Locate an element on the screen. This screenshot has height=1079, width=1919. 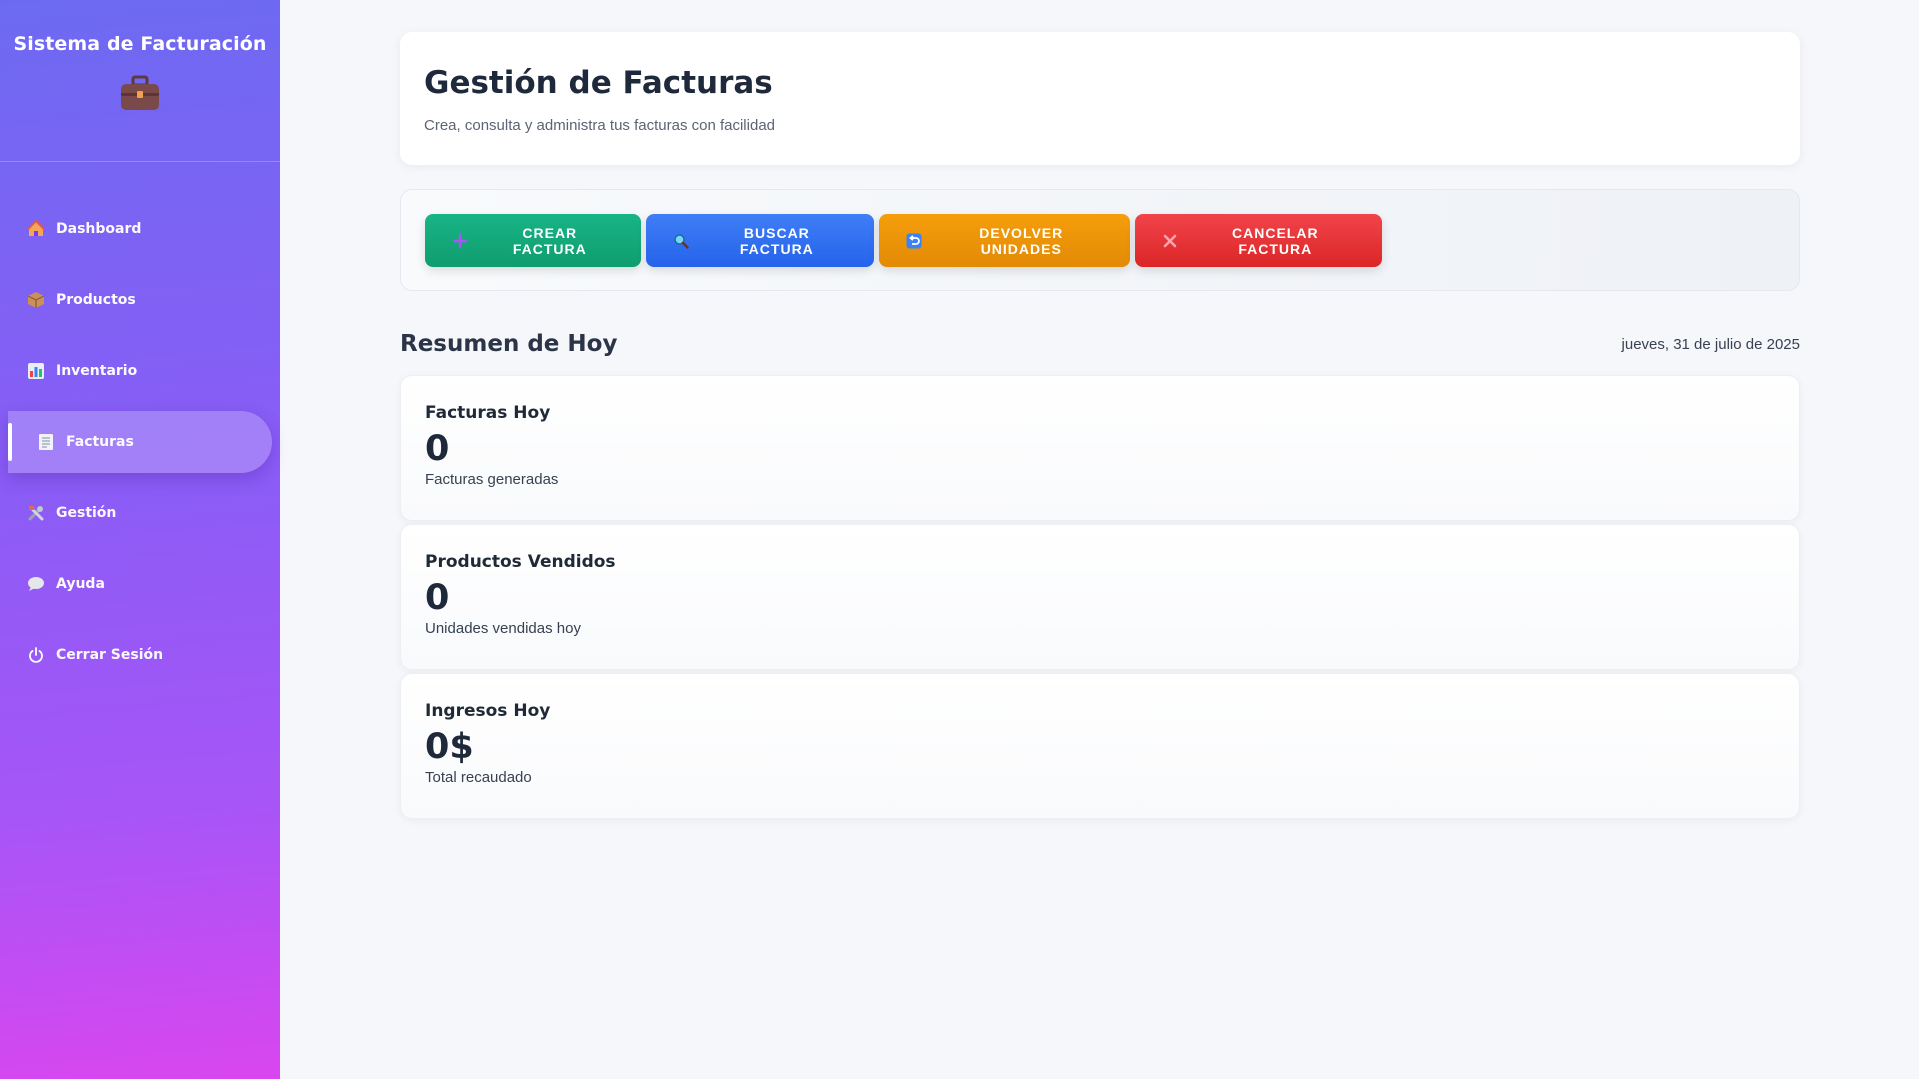
sidebar-item-label: Gestión is located at coordinates (86, 513).